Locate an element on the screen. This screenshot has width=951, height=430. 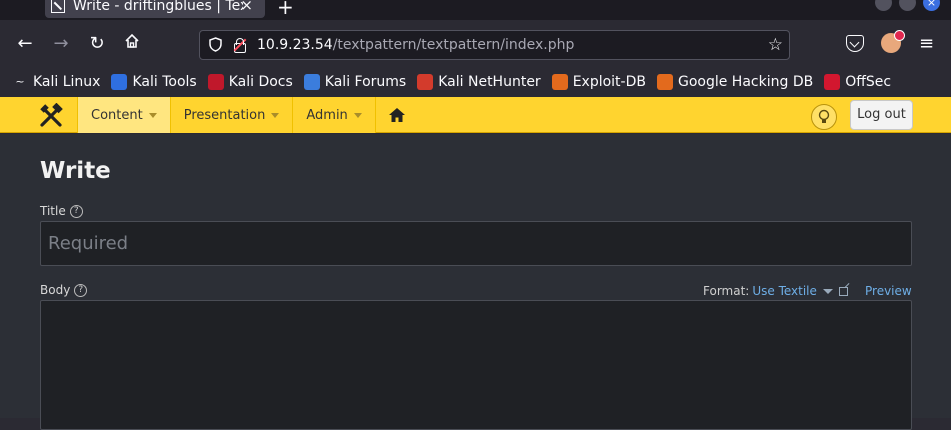
nav-presentation: Presentation is located at coordinates (231, 115).